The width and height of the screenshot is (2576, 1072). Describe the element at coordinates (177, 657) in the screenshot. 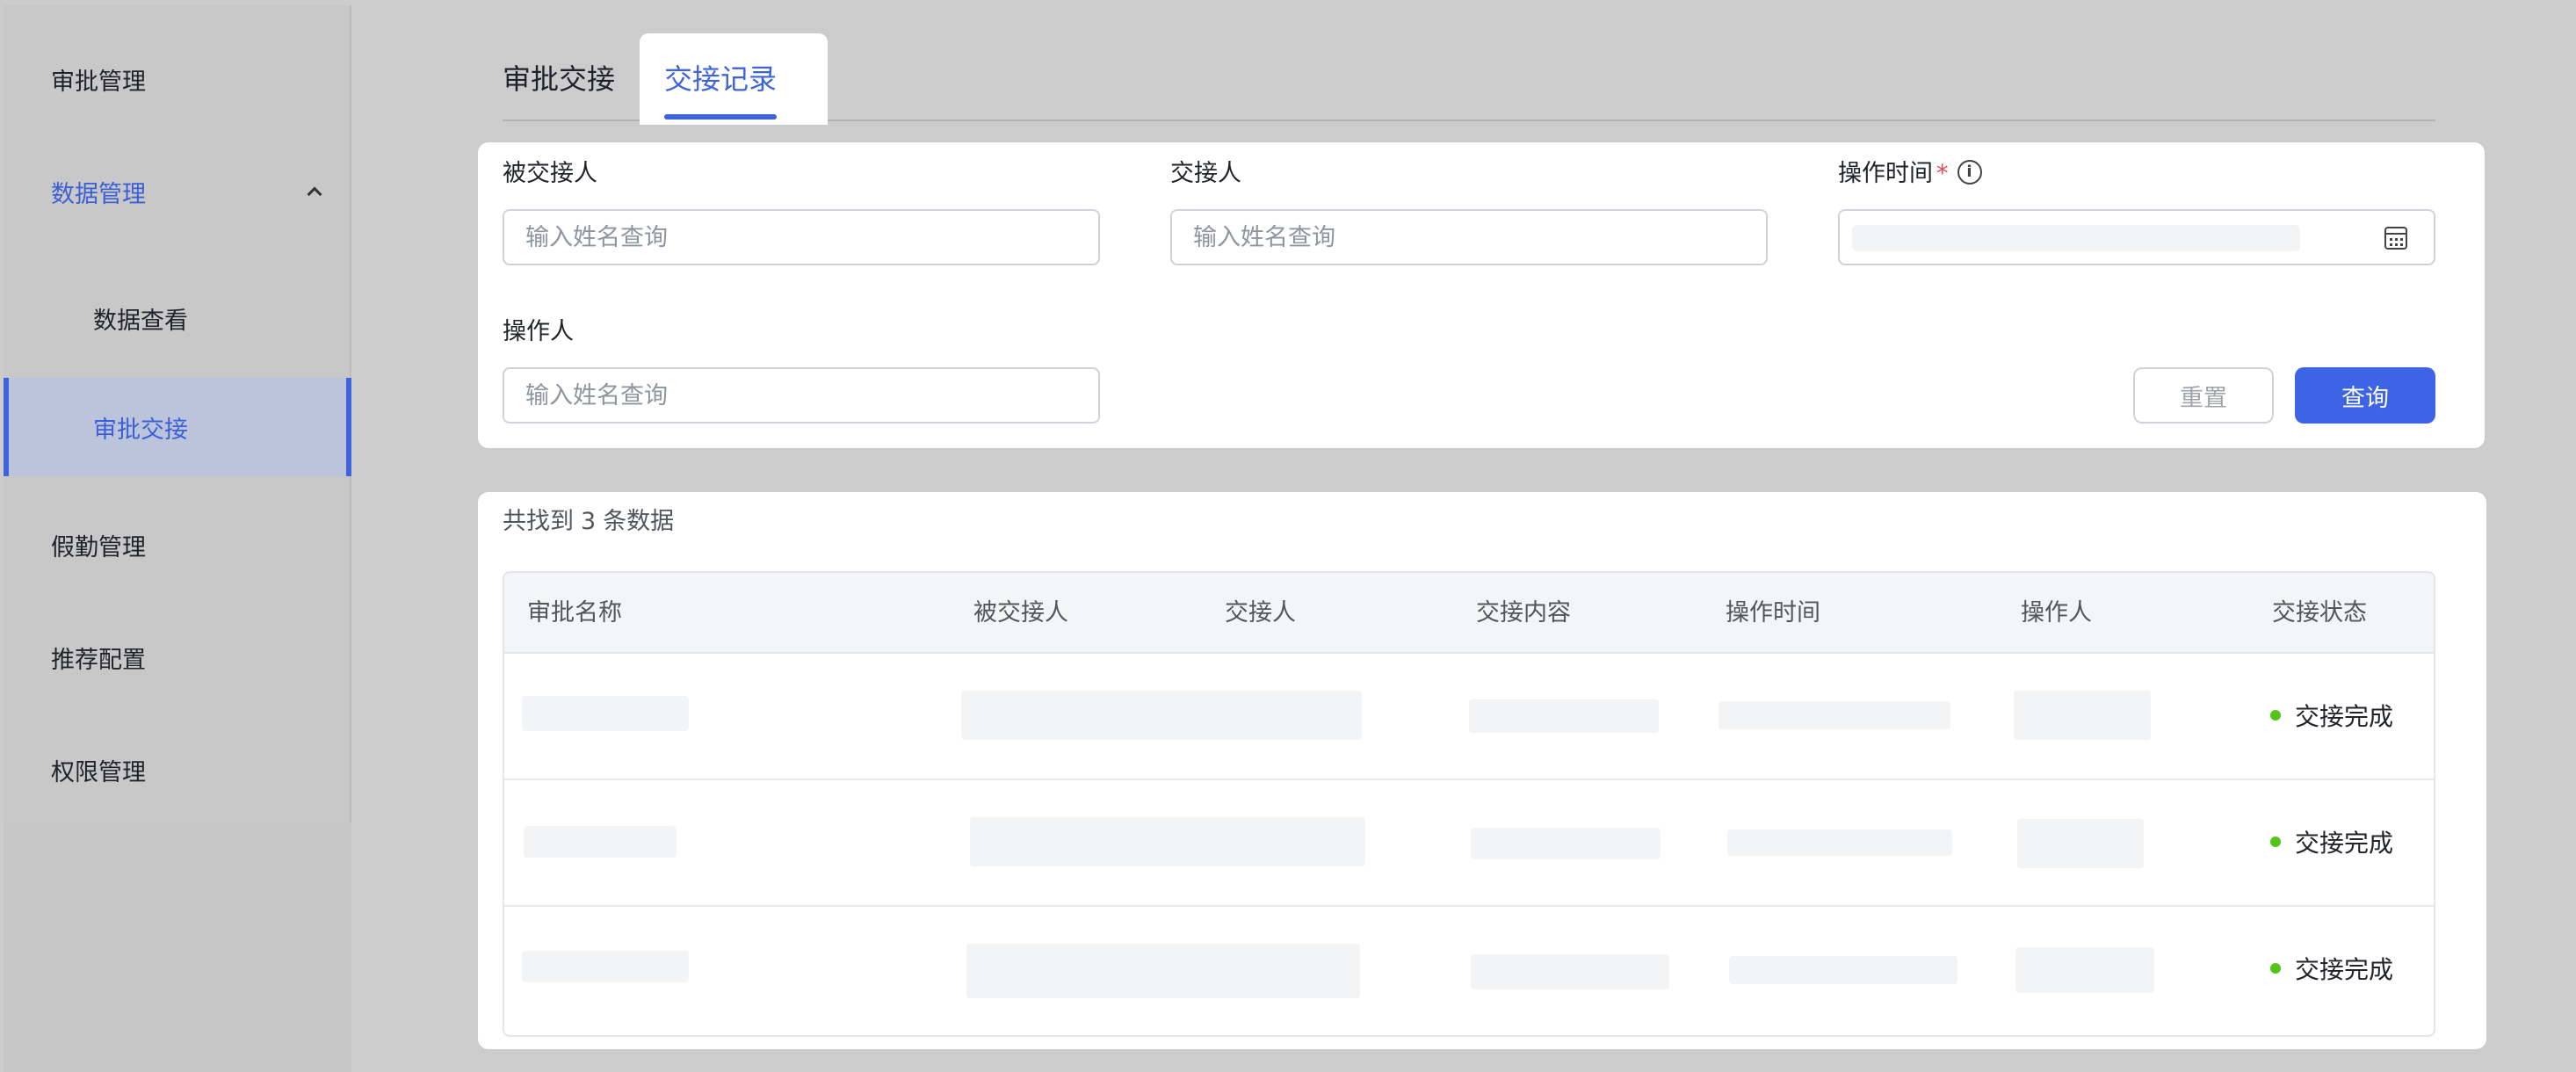

I see `sidebar-item-recommend-config: 推荐配置` at that location.